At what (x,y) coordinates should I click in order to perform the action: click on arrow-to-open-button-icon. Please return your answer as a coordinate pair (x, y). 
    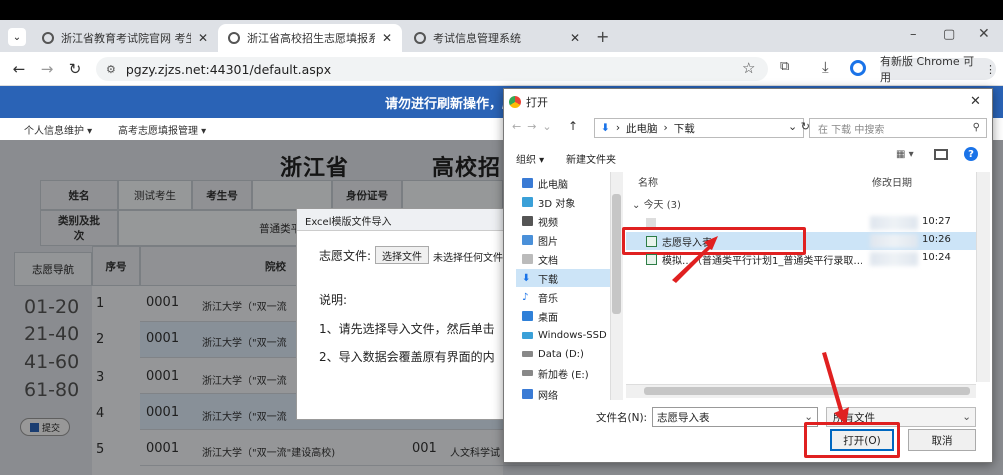
    Looking at the image, I should click on (835, 388).